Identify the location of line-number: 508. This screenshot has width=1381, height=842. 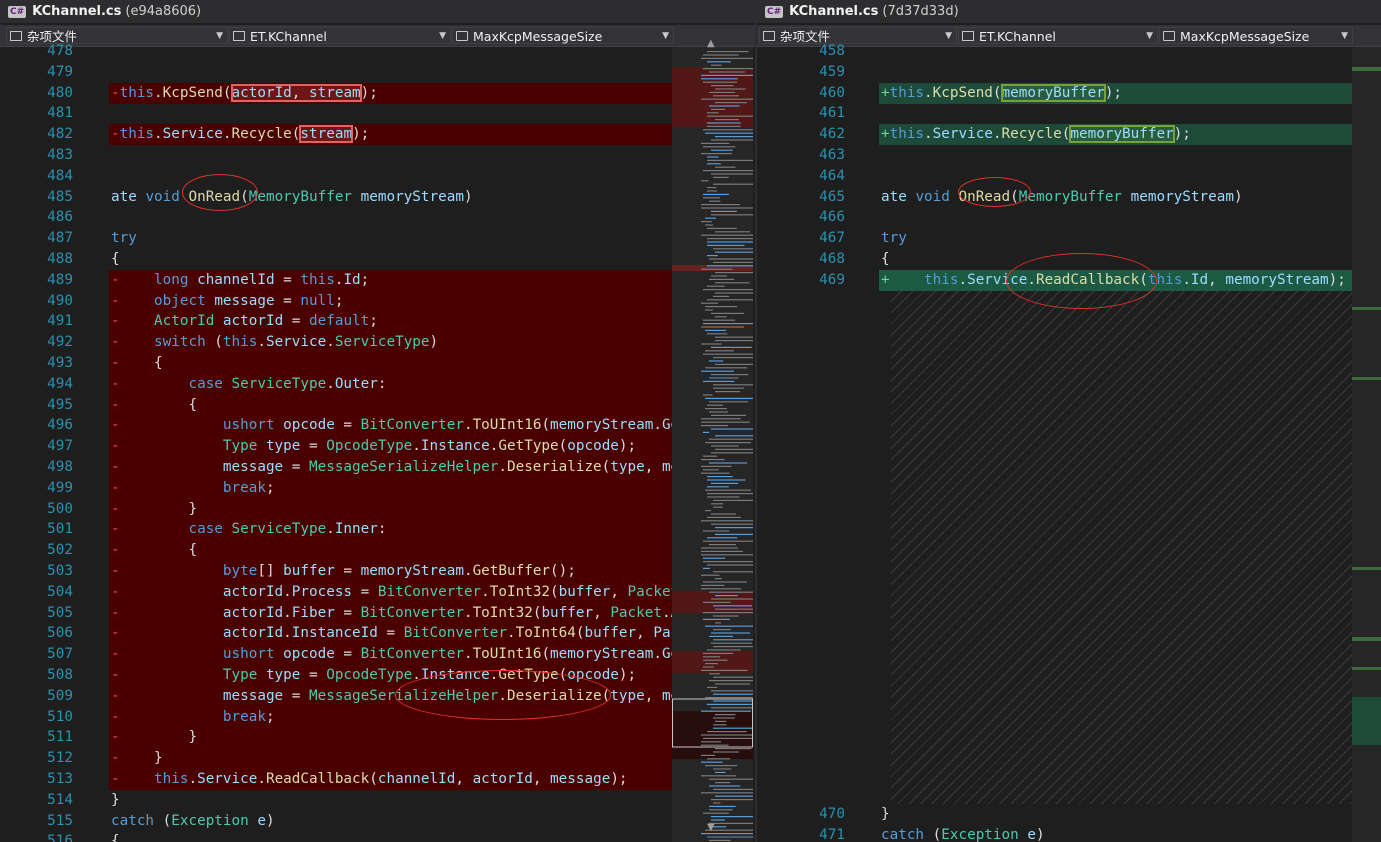
(60, 675).